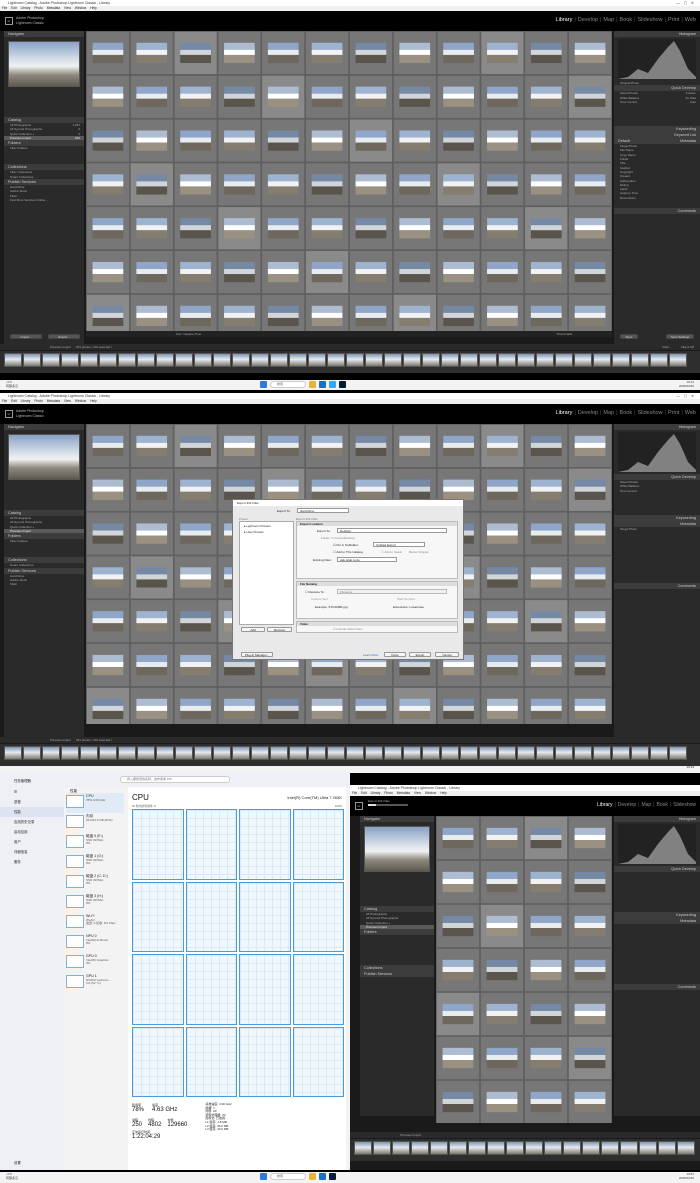  What do you see at coordinates (686, 1176) in the screenshot?
I see `clock: 10:51 2025/02/26` at bounding box center [686, 1176].